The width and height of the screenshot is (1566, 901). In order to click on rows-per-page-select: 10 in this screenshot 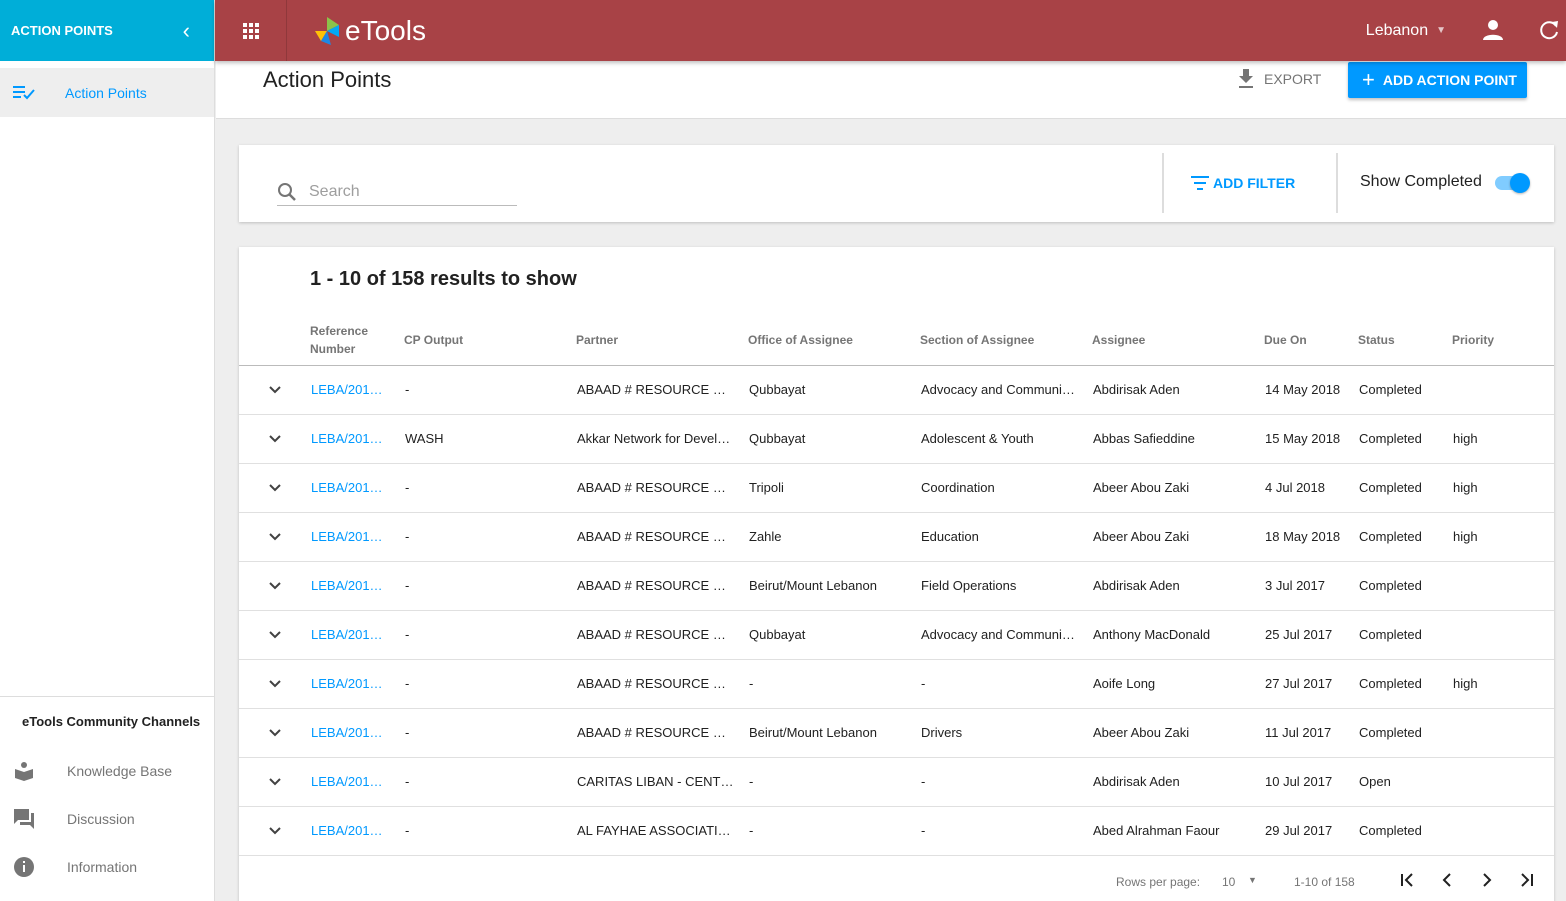, I will do `click(1228, 882)`.